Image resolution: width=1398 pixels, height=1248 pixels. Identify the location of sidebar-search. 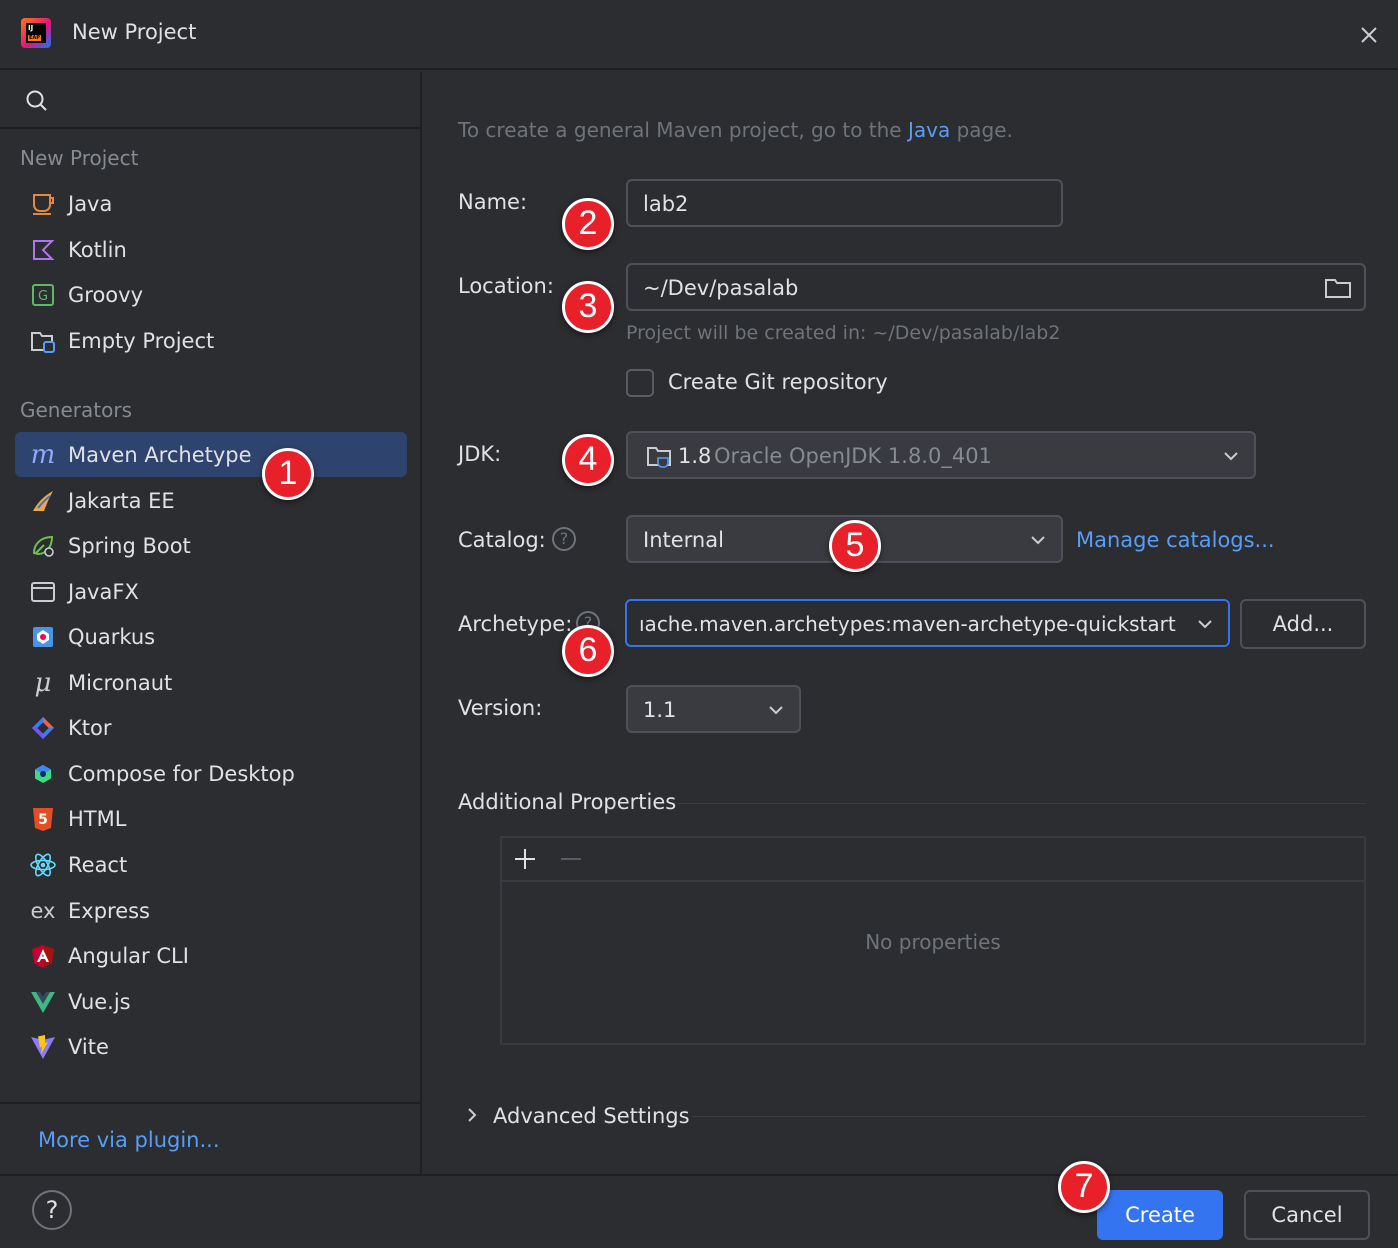
(210, 100).